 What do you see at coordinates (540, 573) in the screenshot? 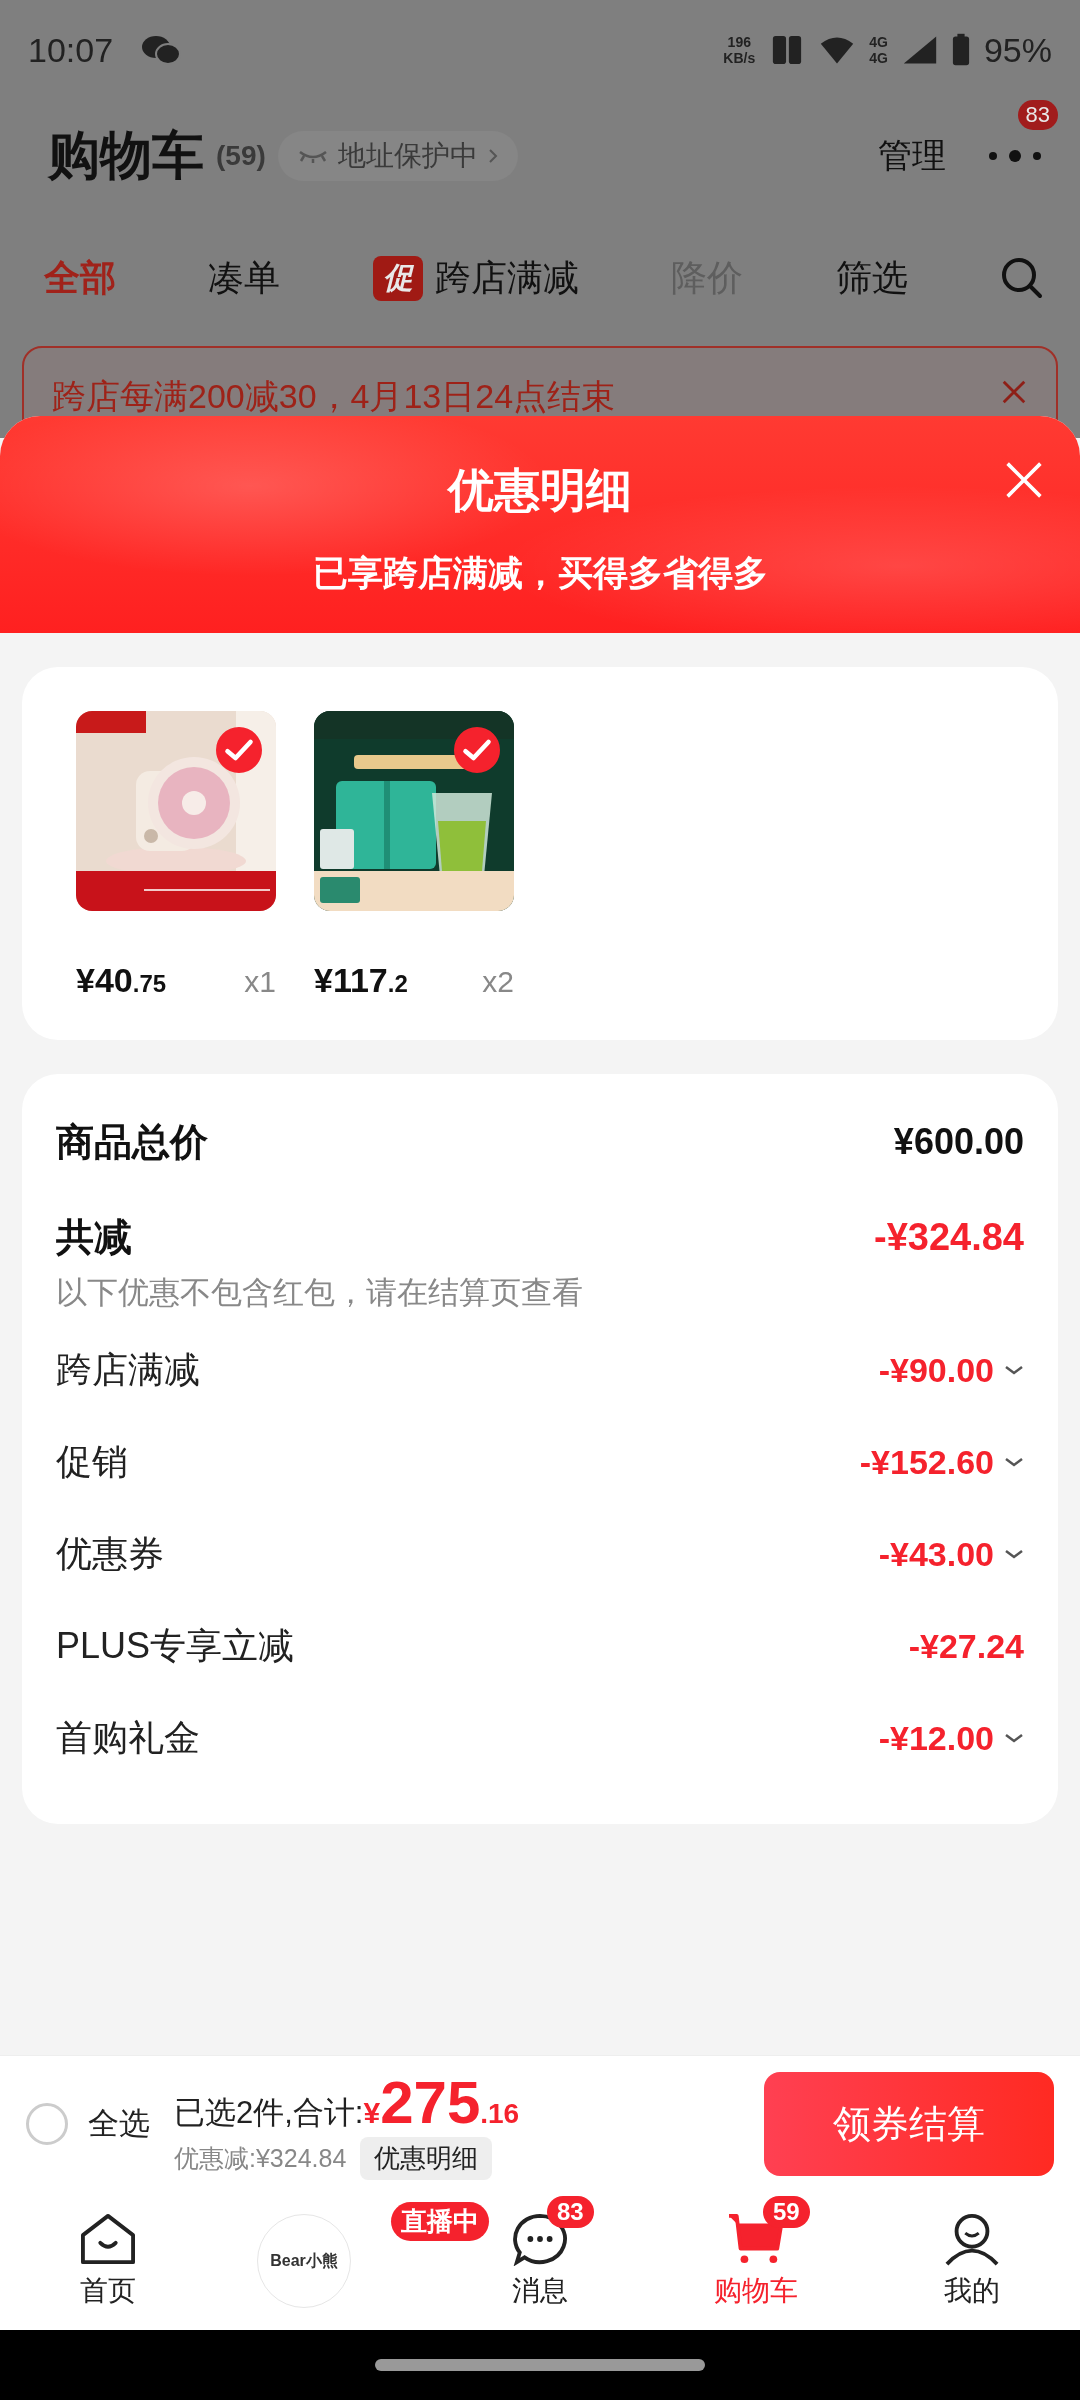
I see `sheet-subtitle: 已享跨店满减，买得多省得多` at bounding box center [540, 573].